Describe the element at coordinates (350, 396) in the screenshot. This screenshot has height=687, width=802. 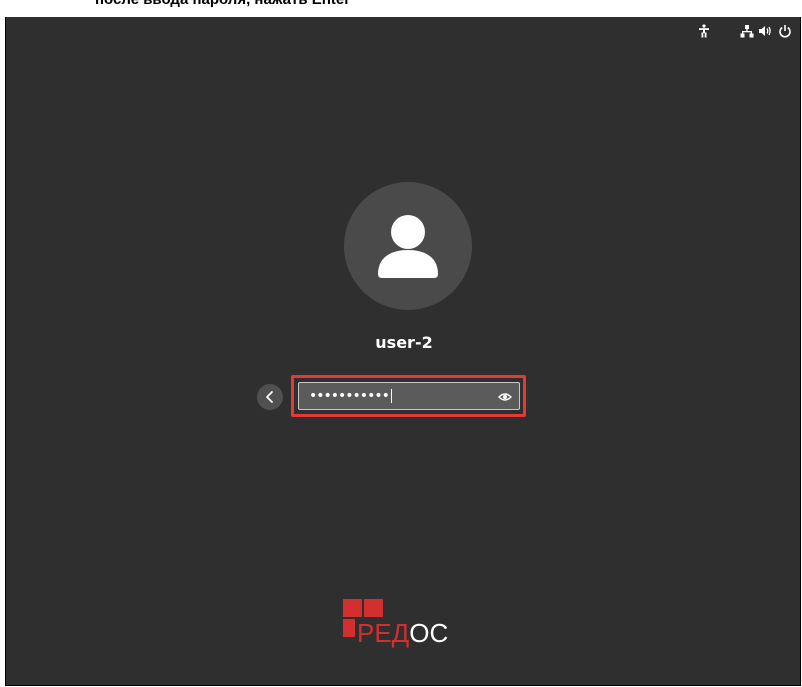
I see `password-dots: •••••••••••` at that location.